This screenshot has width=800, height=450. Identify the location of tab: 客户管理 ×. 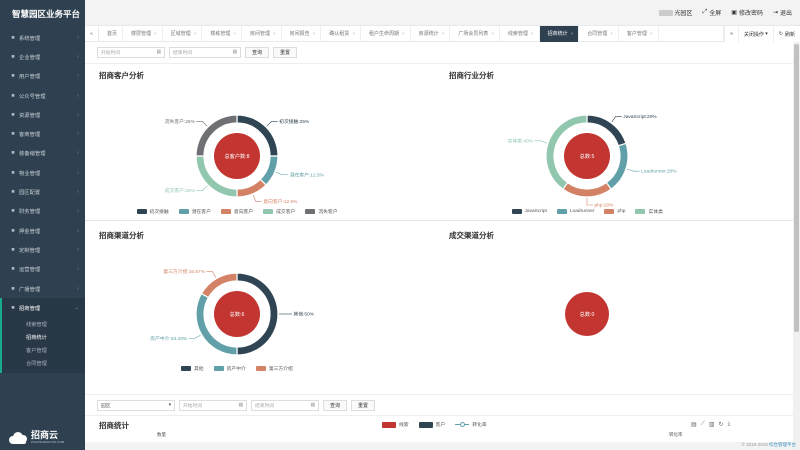
(639, 33).